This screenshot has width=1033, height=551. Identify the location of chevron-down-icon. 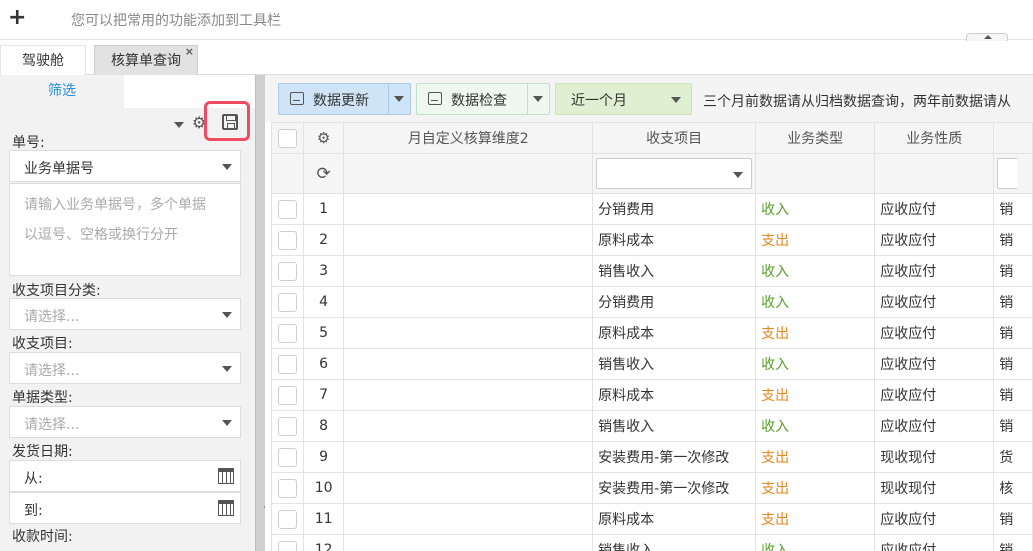
(738, 175).